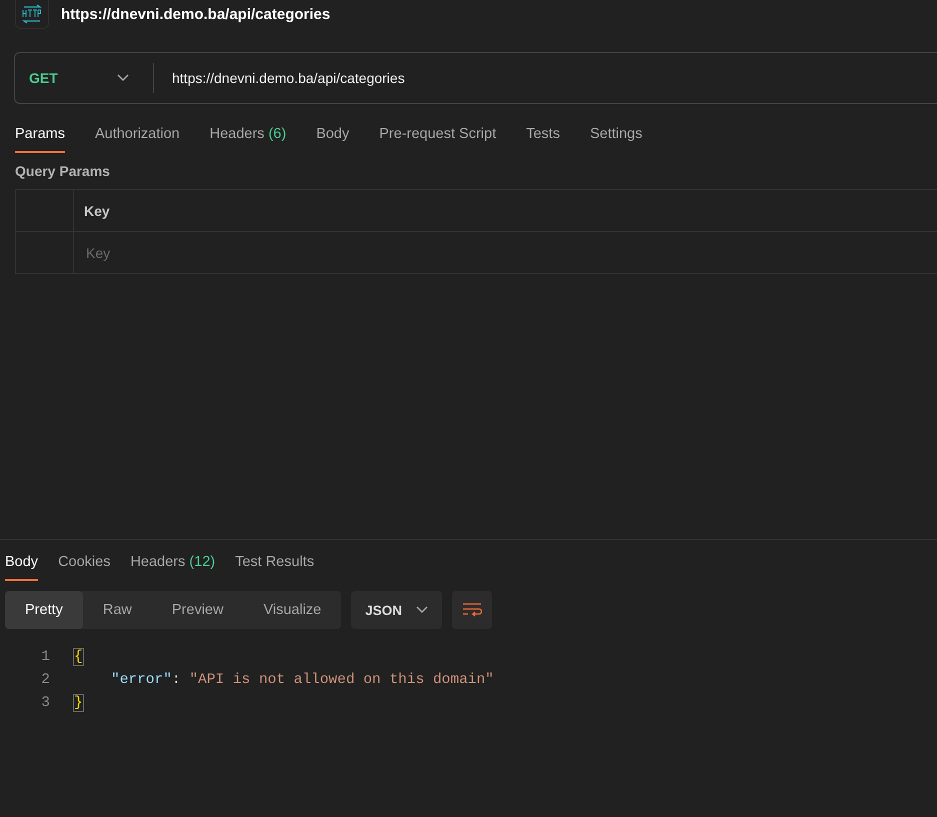  I want to click on url-field: GET https://dnevni.demo.ba/api/categories, so click(475, 78).